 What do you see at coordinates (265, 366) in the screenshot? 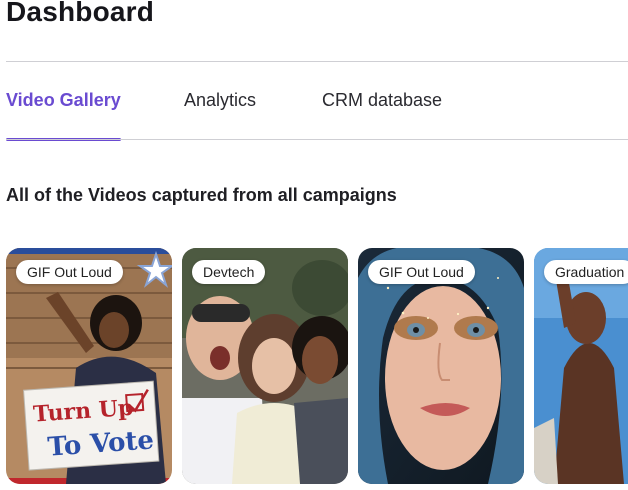
I see `video-card-2: Devtech` at bounding box center [265, 366].